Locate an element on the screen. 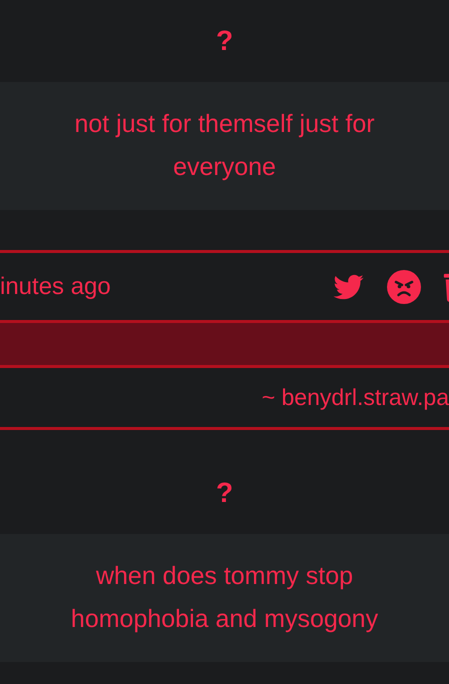 The image size is (449, 684). answer-text: when does tommy stop homophobia and mysogony is located at coordinates (225, 598).